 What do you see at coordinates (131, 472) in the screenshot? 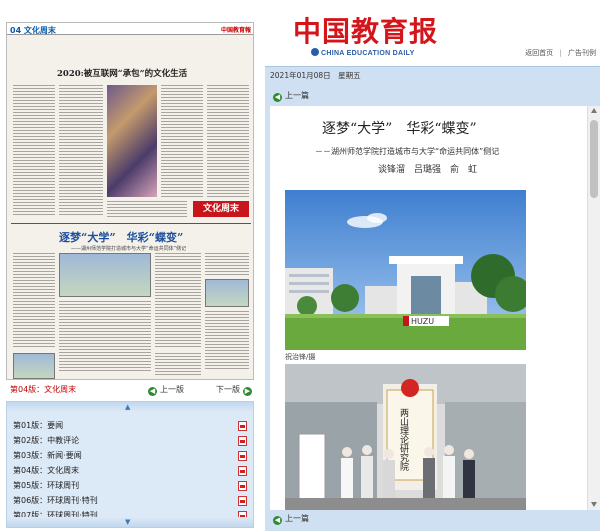
I see `edition-item: 第04版：文化周末` at bounding box center [131, 472].